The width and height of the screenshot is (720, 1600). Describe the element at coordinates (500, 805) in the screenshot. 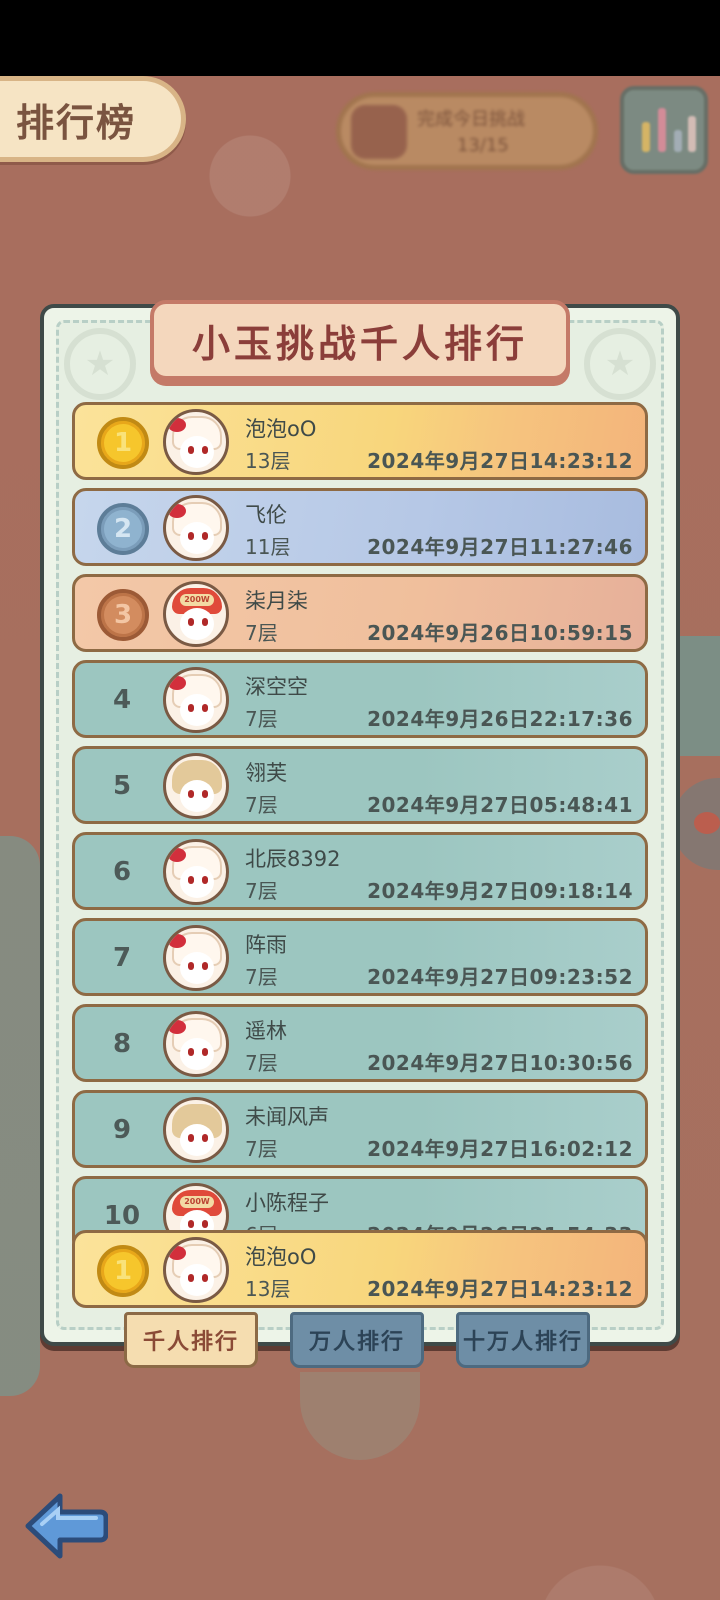

I see `record-time: 2024年9月27日05:48:41` at that location.